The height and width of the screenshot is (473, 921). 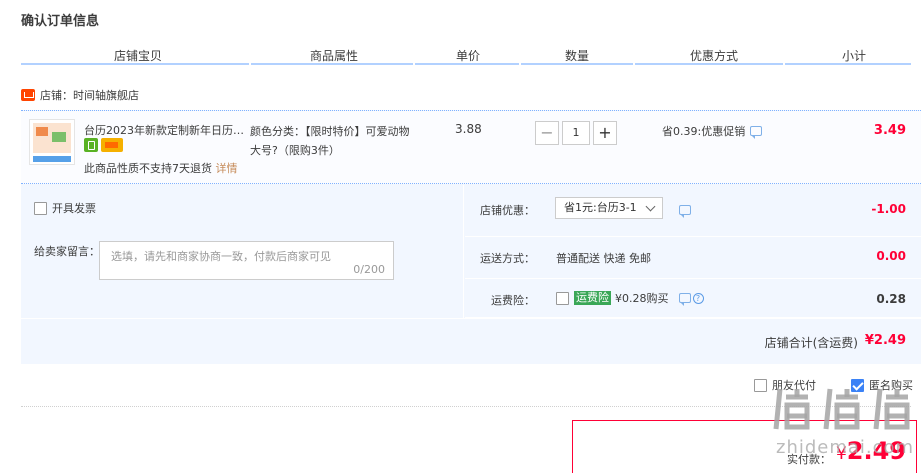 I want to click on quantity-decrease-button: −, so click(x=547, y=133).